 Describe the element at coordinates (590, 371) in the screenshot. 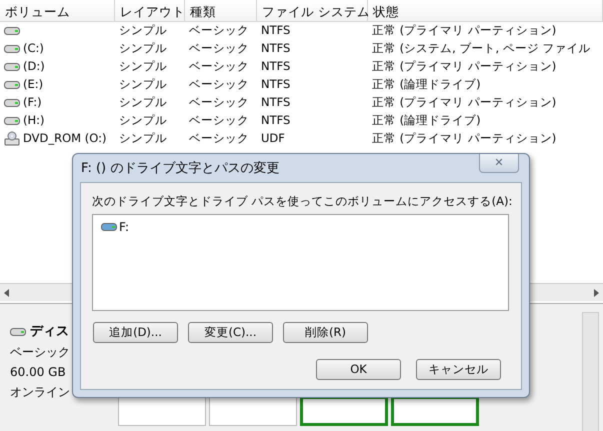

I see `vertical-scrollbar` at that location.